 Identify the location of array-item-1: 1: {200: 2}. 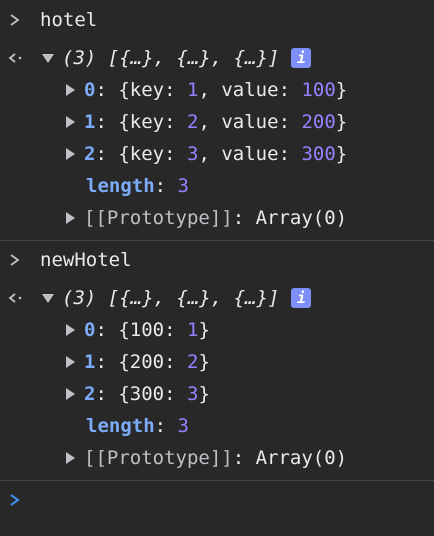
(138, 362).